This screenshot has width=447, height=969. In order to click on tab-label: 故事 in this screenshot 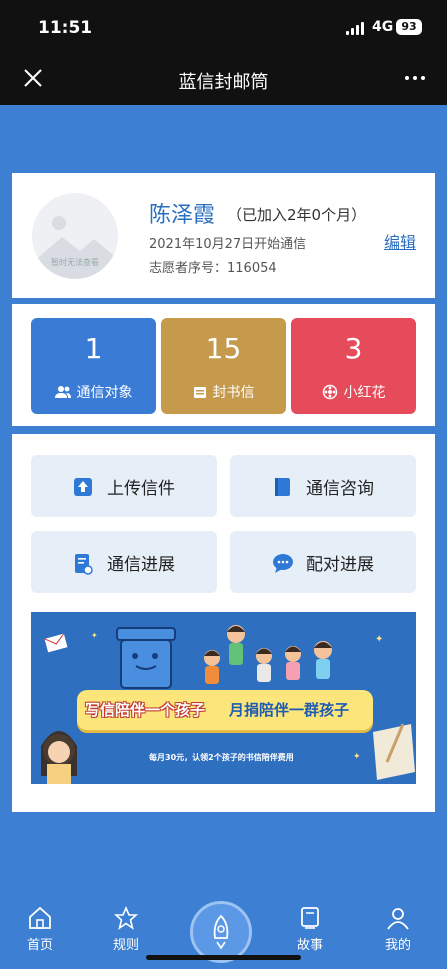, I will do `click(309, 945)`.